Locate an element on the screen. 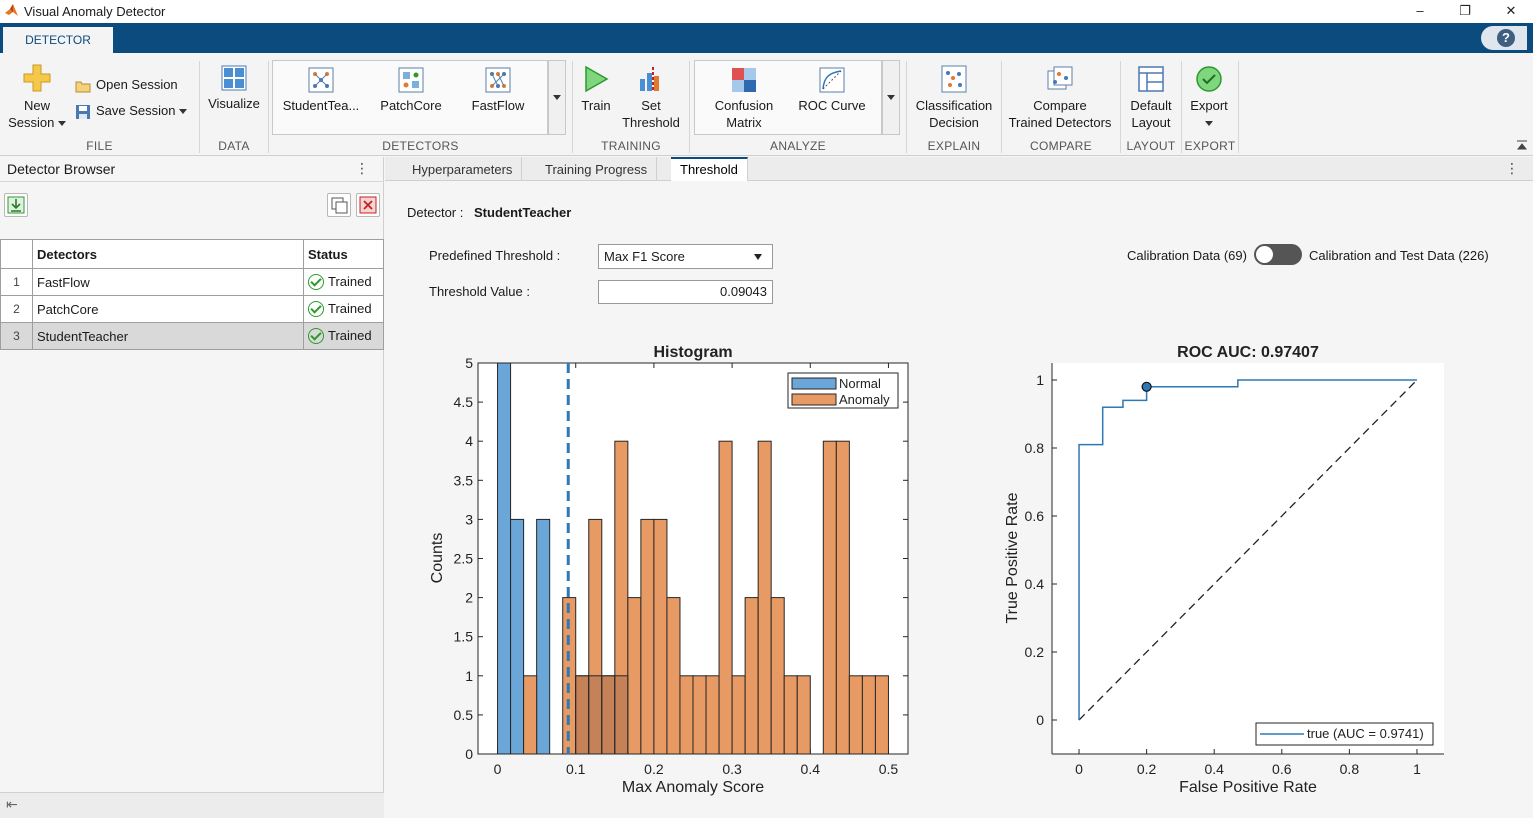 This screenshot has height=818, width=1533. help-button: ? is located at coordinates (1504, 38).